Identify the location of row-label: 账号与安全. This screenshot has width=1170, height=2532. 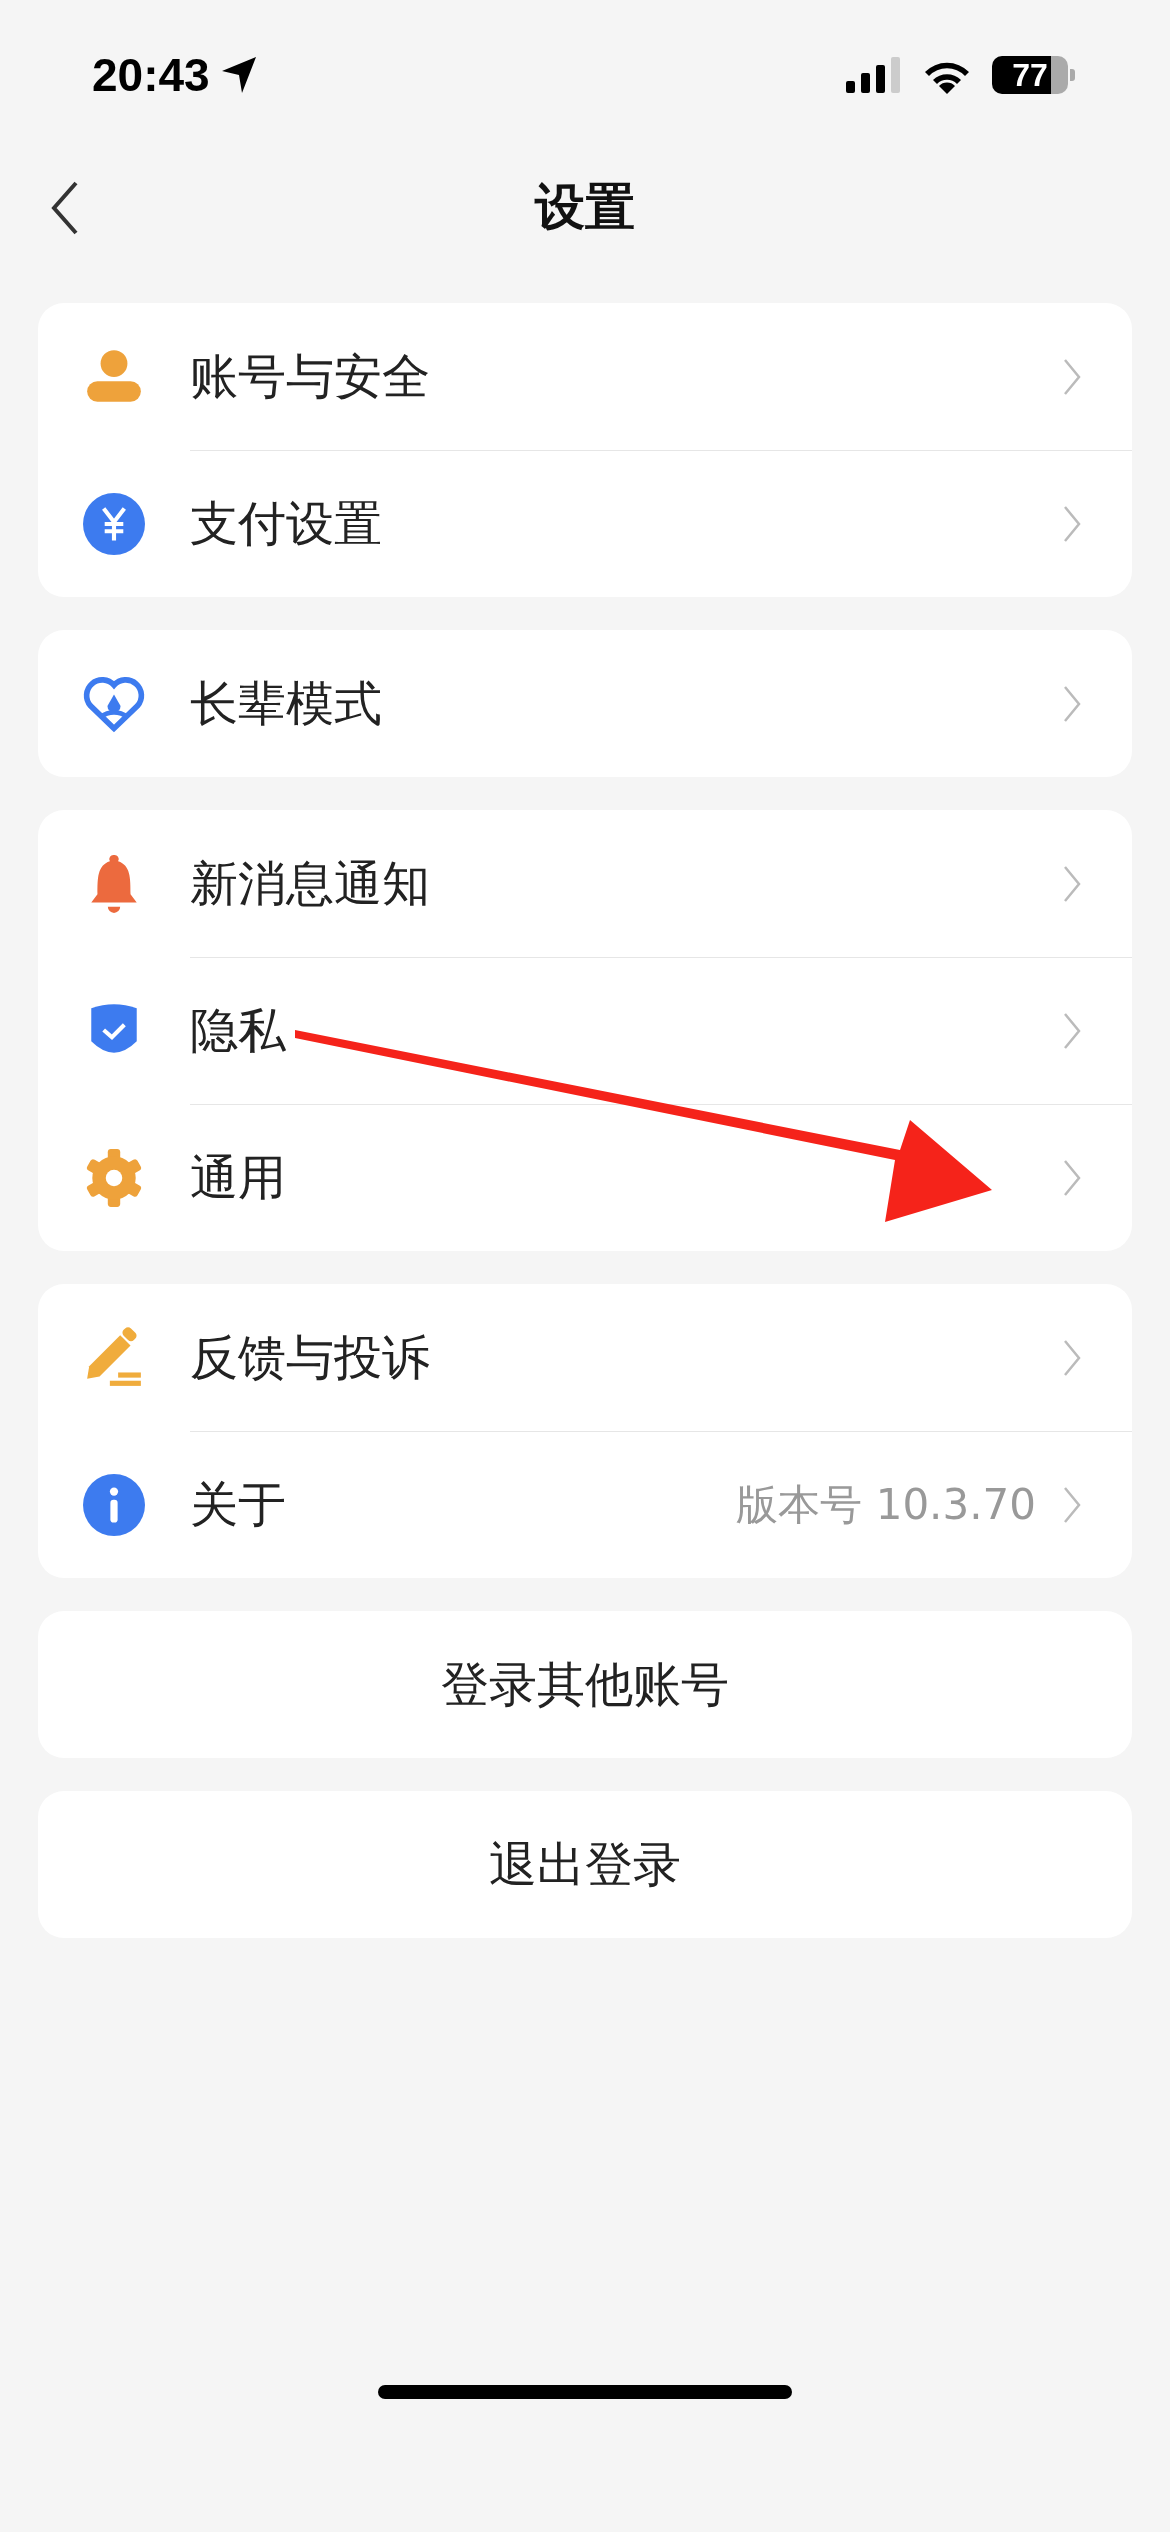
(310, 376).